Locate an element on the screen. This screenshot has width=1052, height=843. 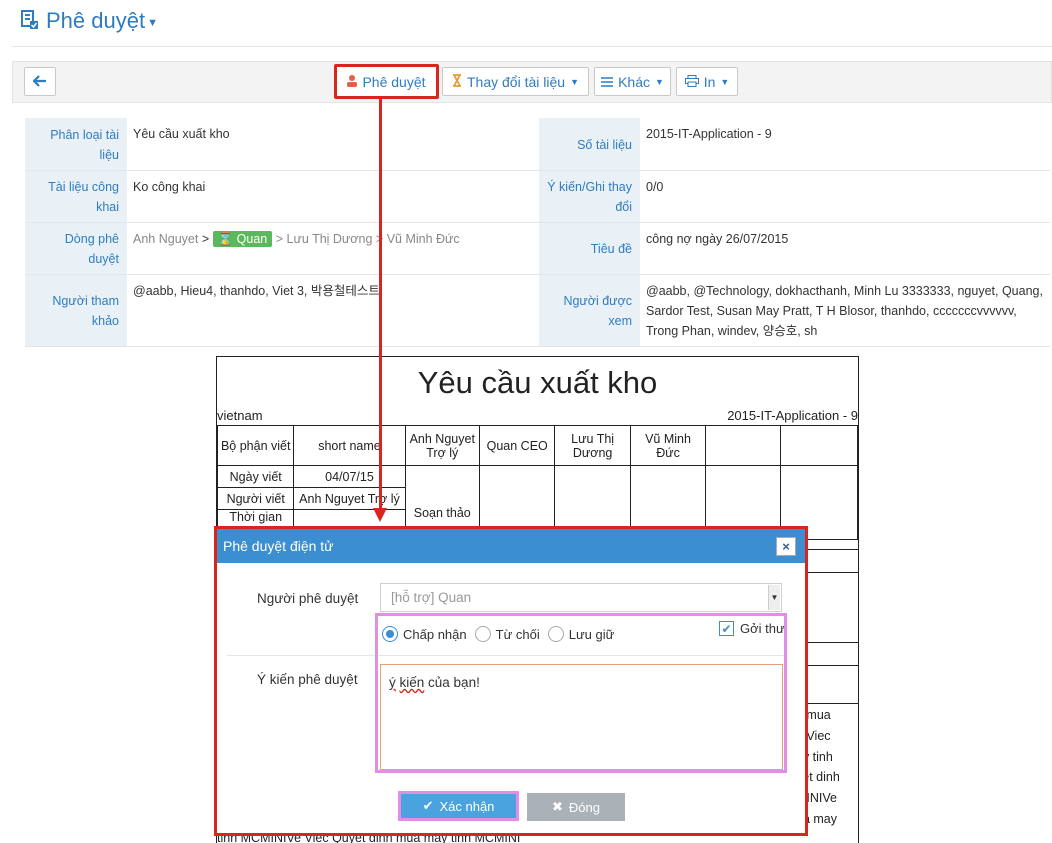
back-button is located at coordinates (40, 81).